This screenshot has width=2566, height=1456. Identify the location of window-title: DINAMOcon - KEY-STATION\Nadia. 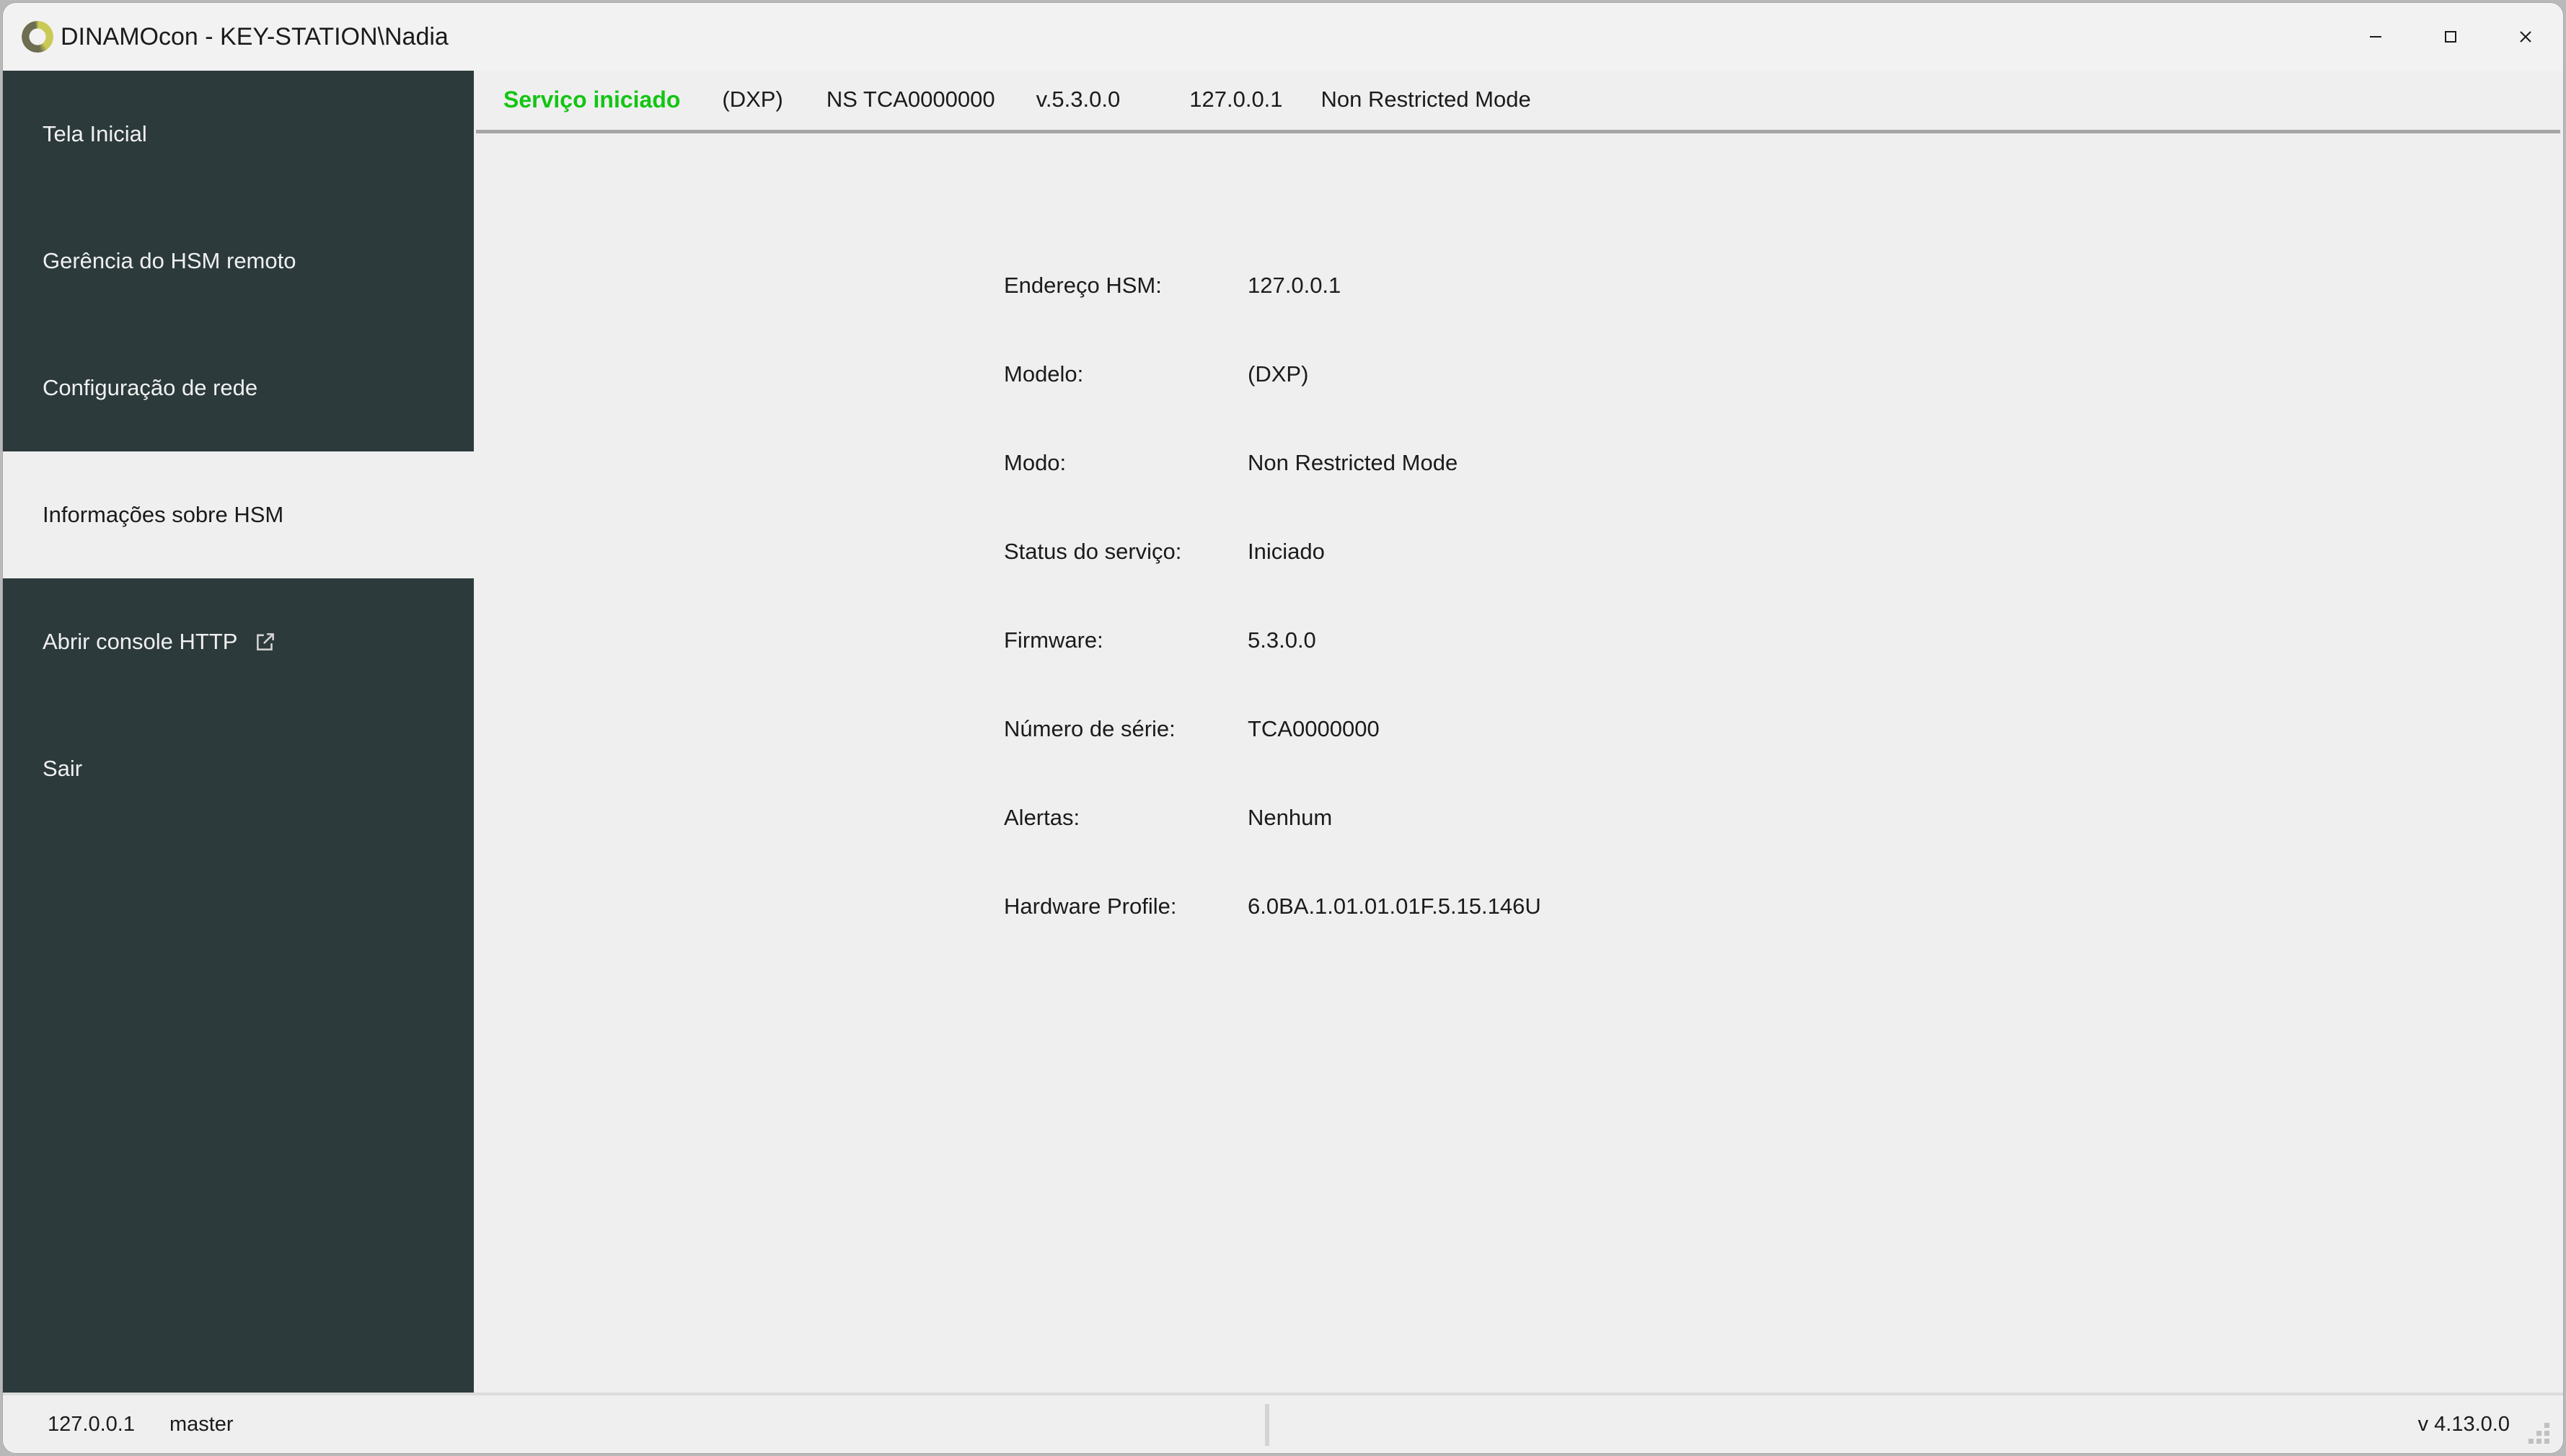
(255, 36).